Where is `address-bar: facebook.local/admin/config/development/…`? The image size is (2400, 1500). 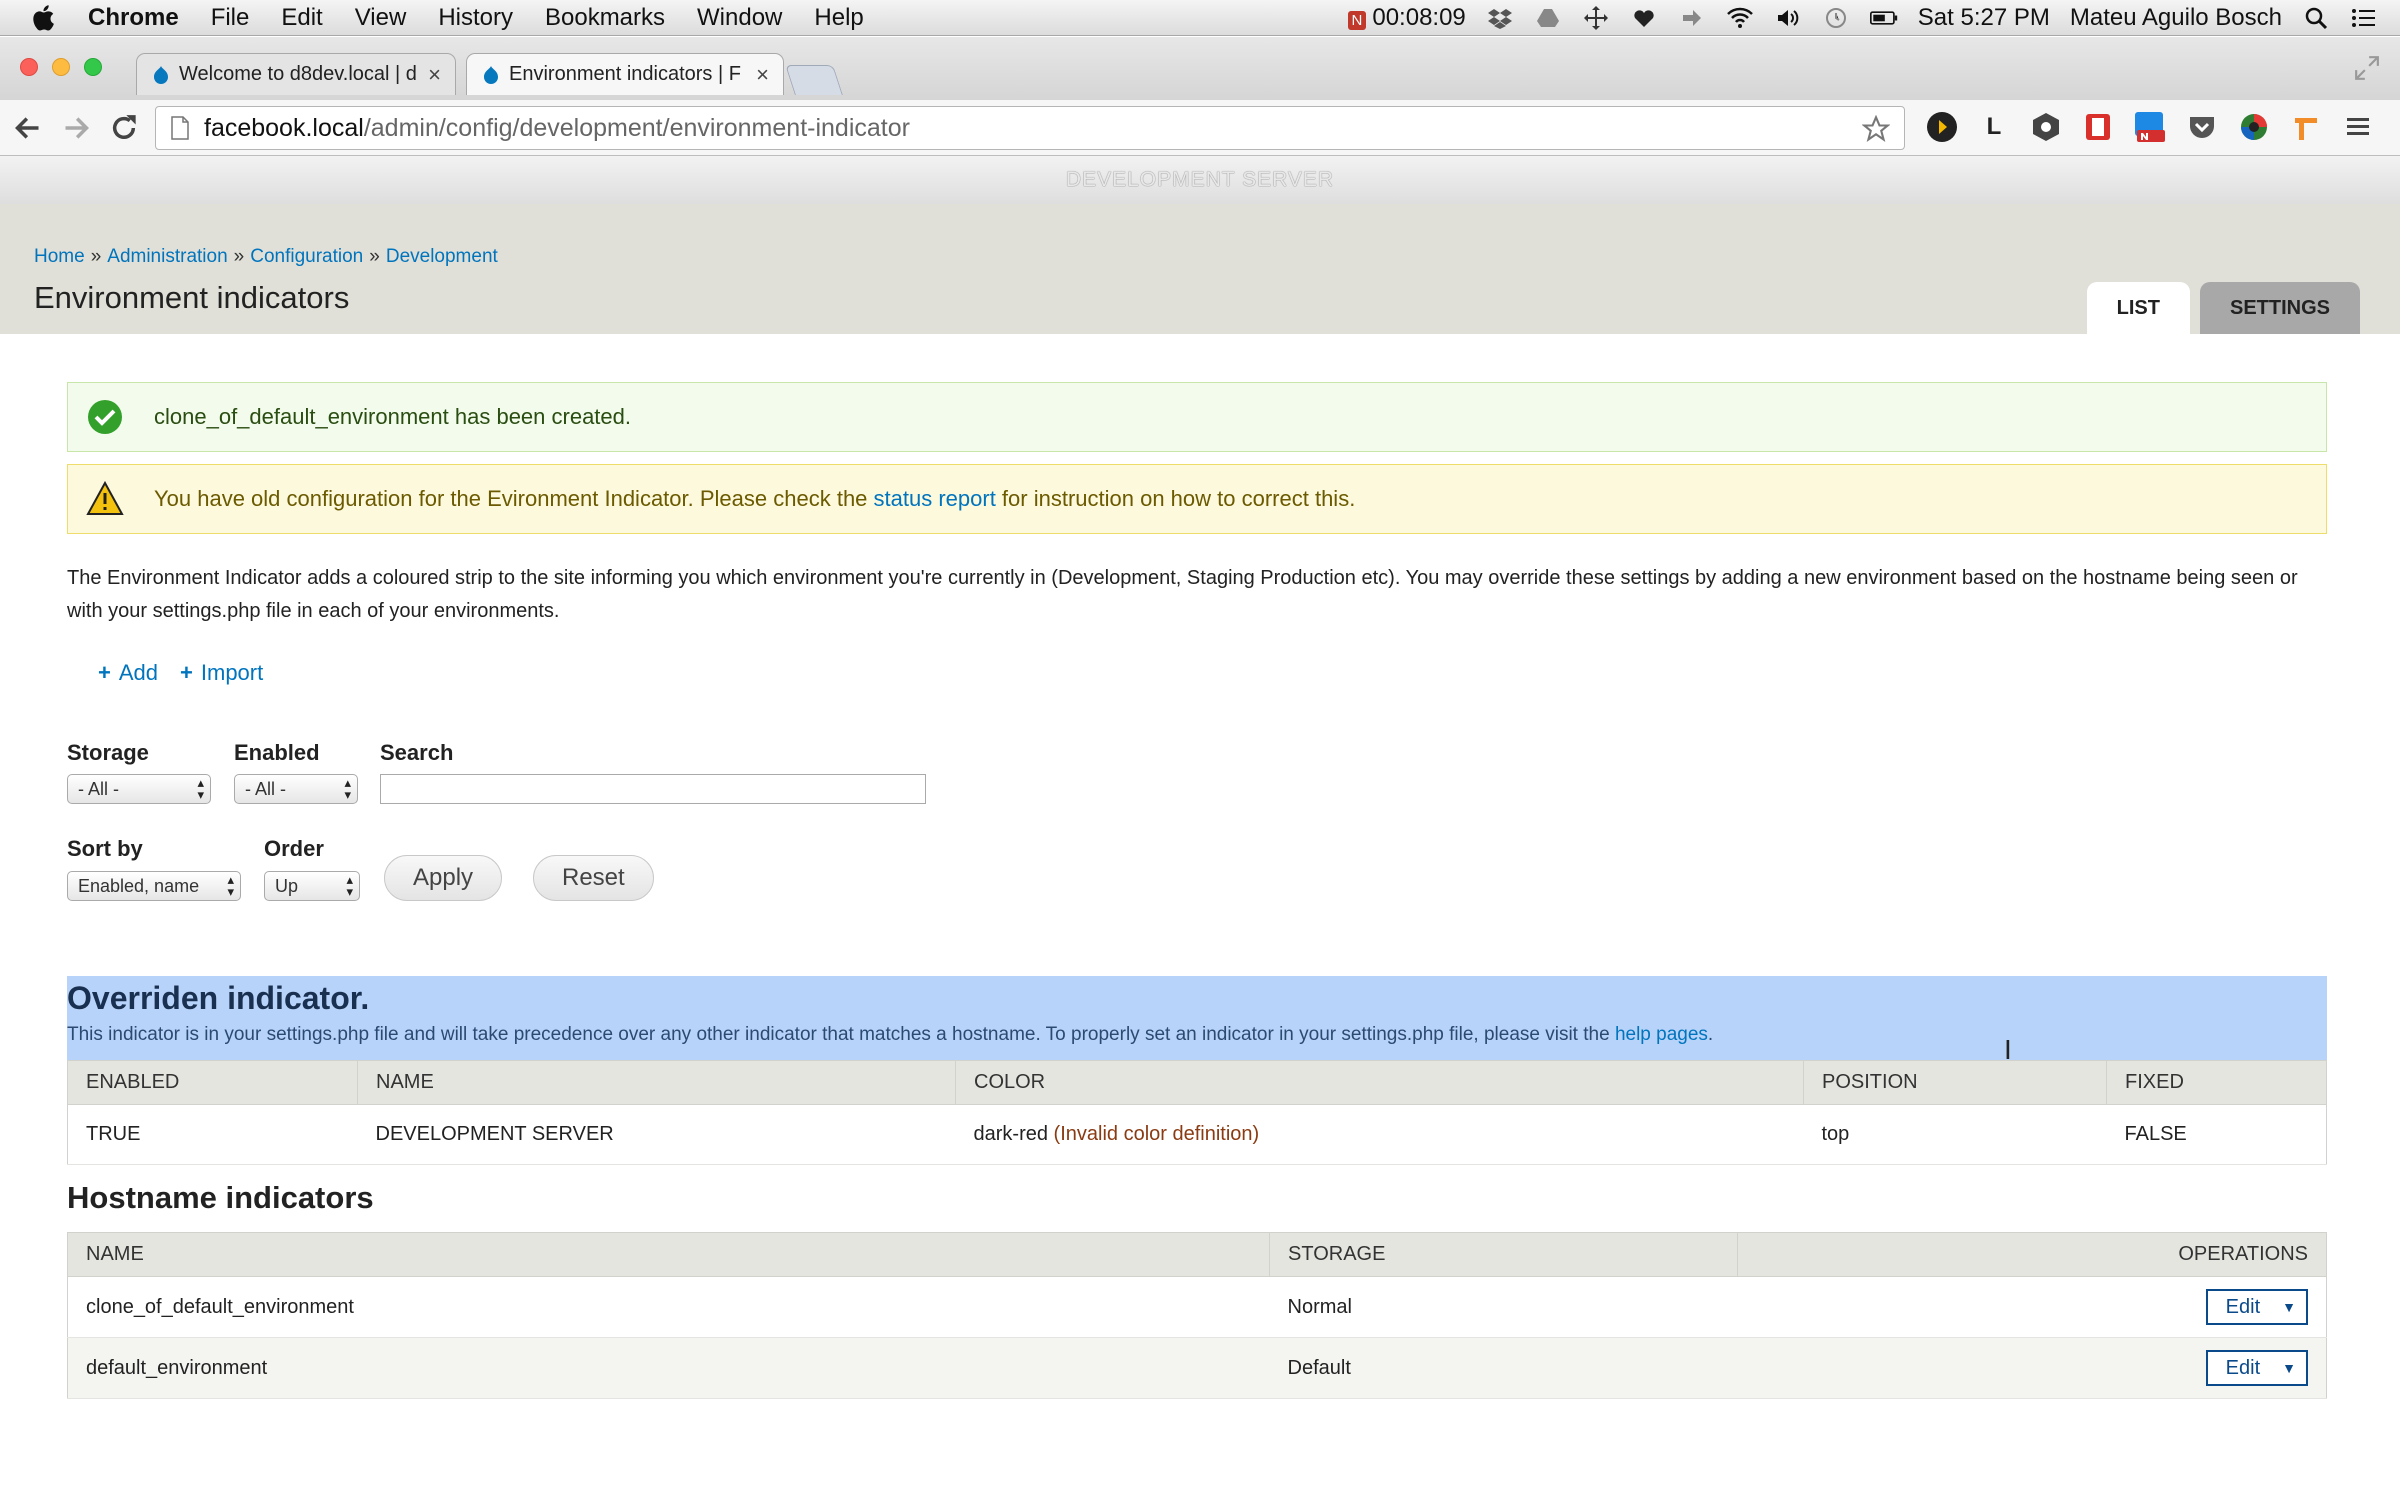
address-bar: facebook.local/admin/config/development/… is located at coordinates (1030, 128).